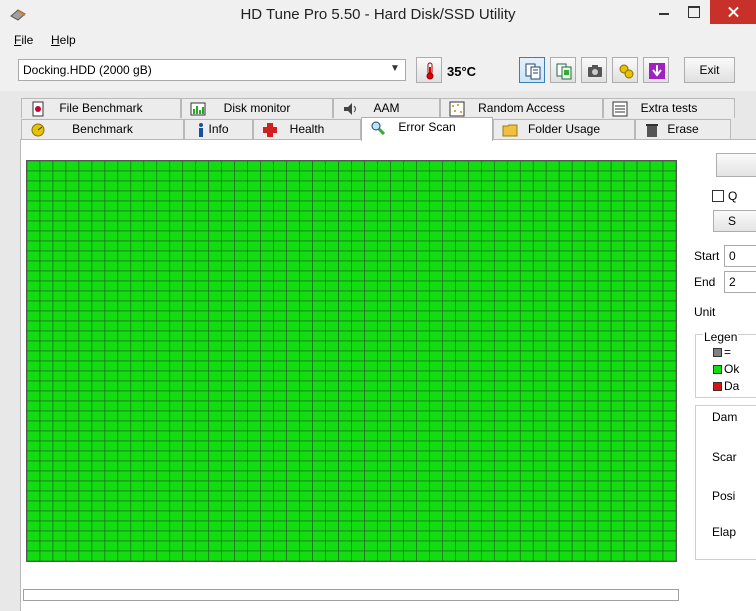  I want to click on maximize-button, so click(694, 12).